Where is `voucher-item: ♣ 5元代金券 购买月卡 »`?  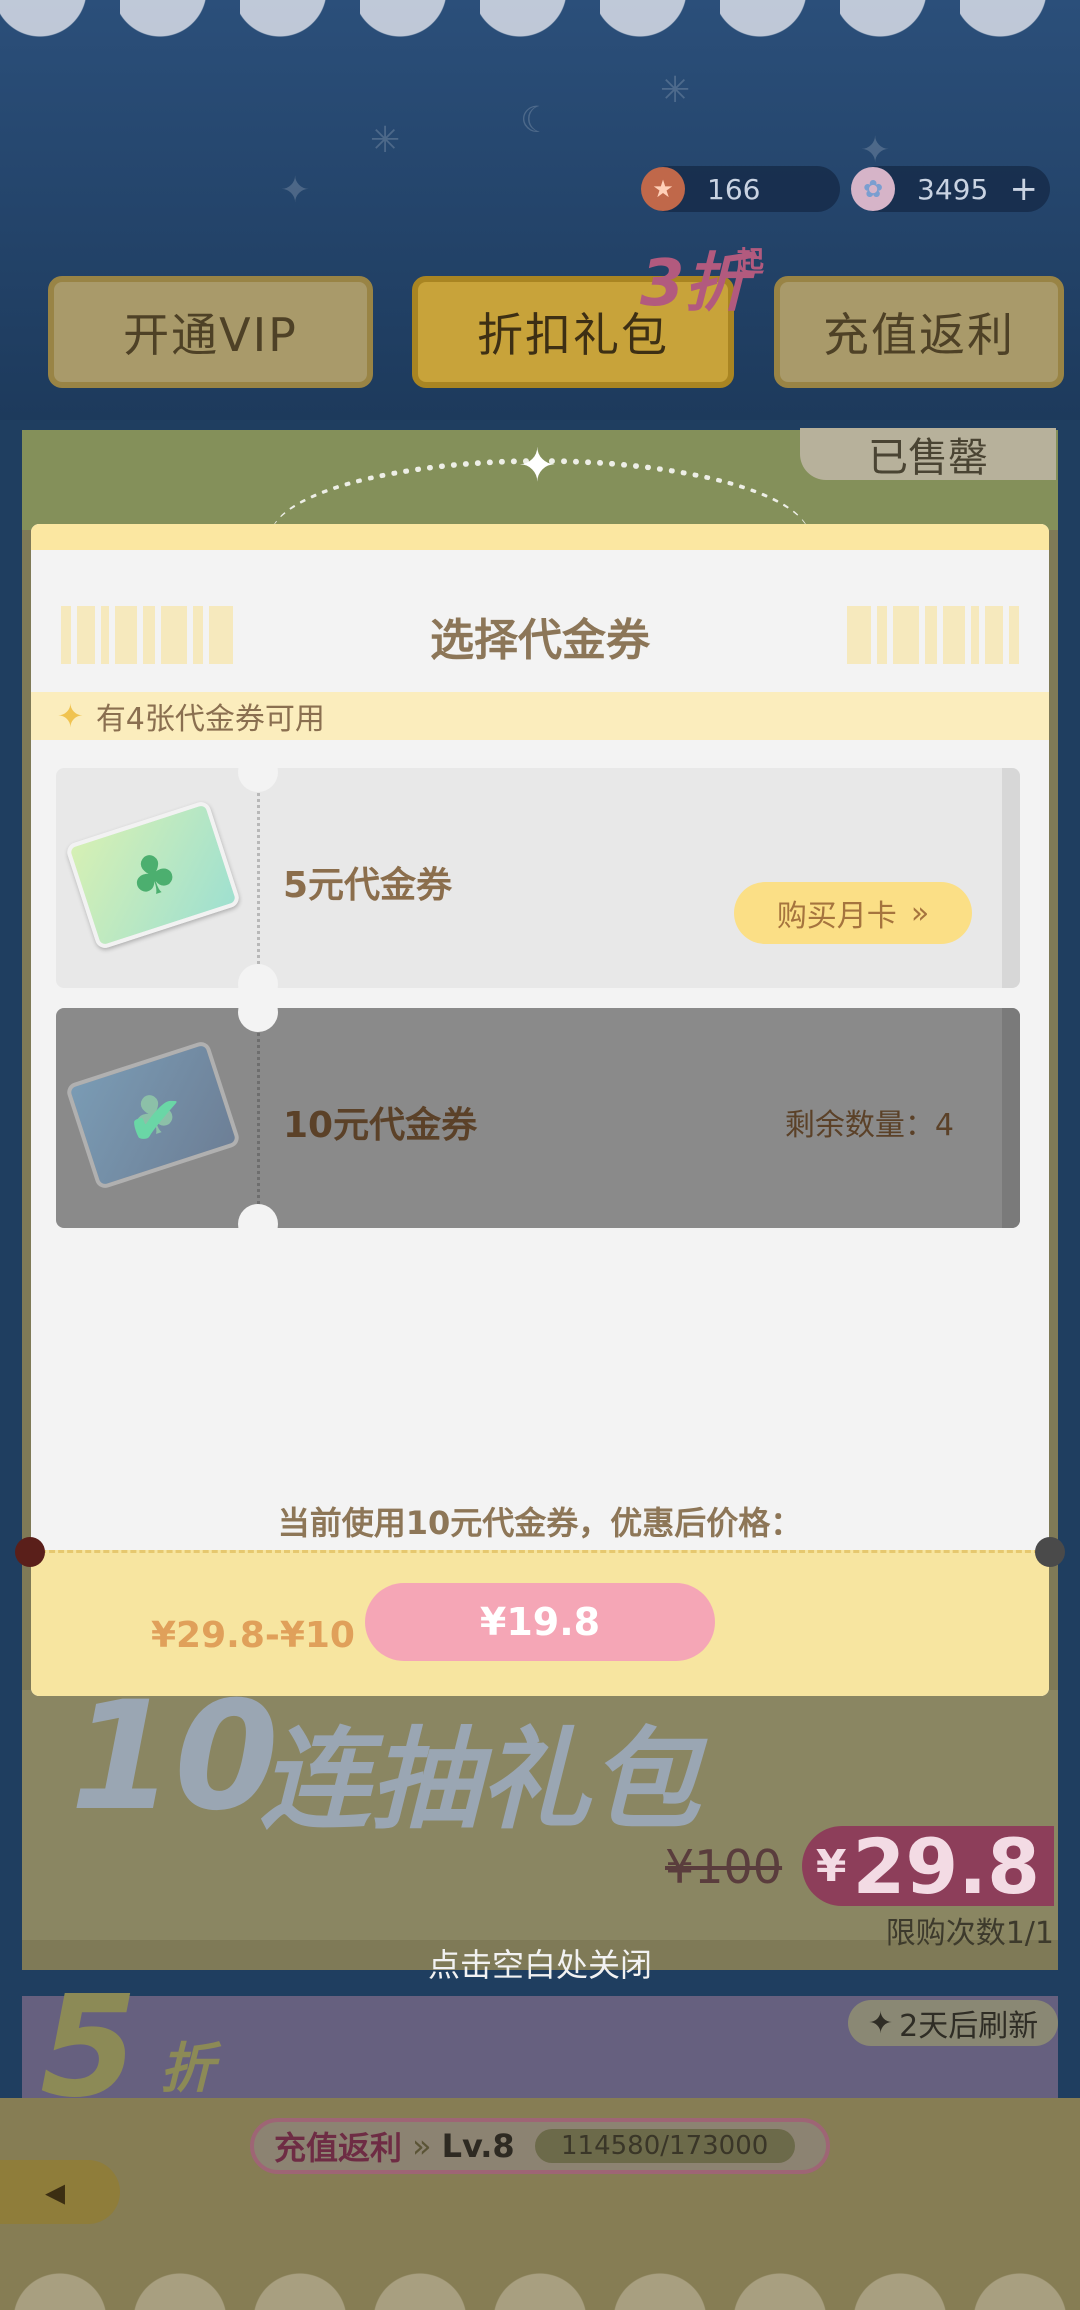 voucher-item: ♣ 5元代金券 购买月卡 » is located at coordinates (538, 878).